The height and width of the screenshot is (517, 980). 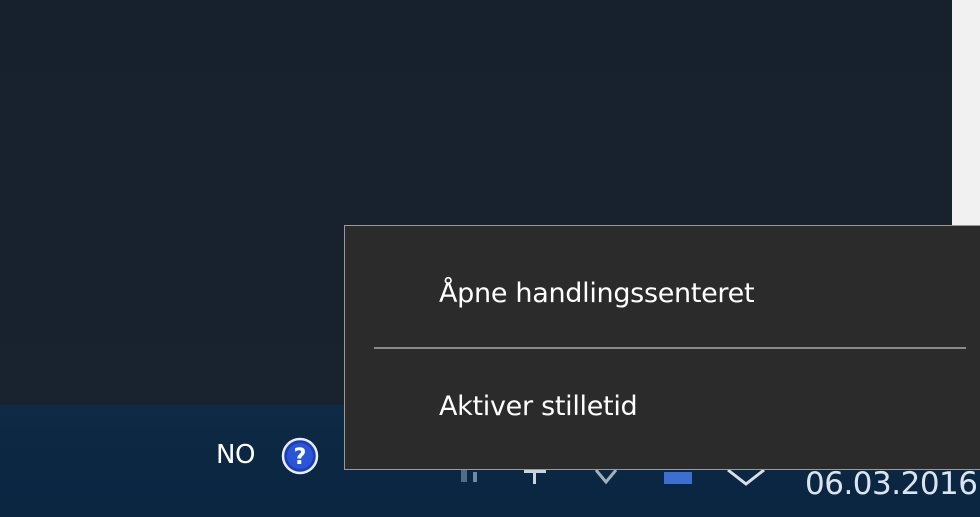 What do you see at coordinates (670, 348) in the screenshot?
I see `menu-separator` at bounding box center [670, 348].